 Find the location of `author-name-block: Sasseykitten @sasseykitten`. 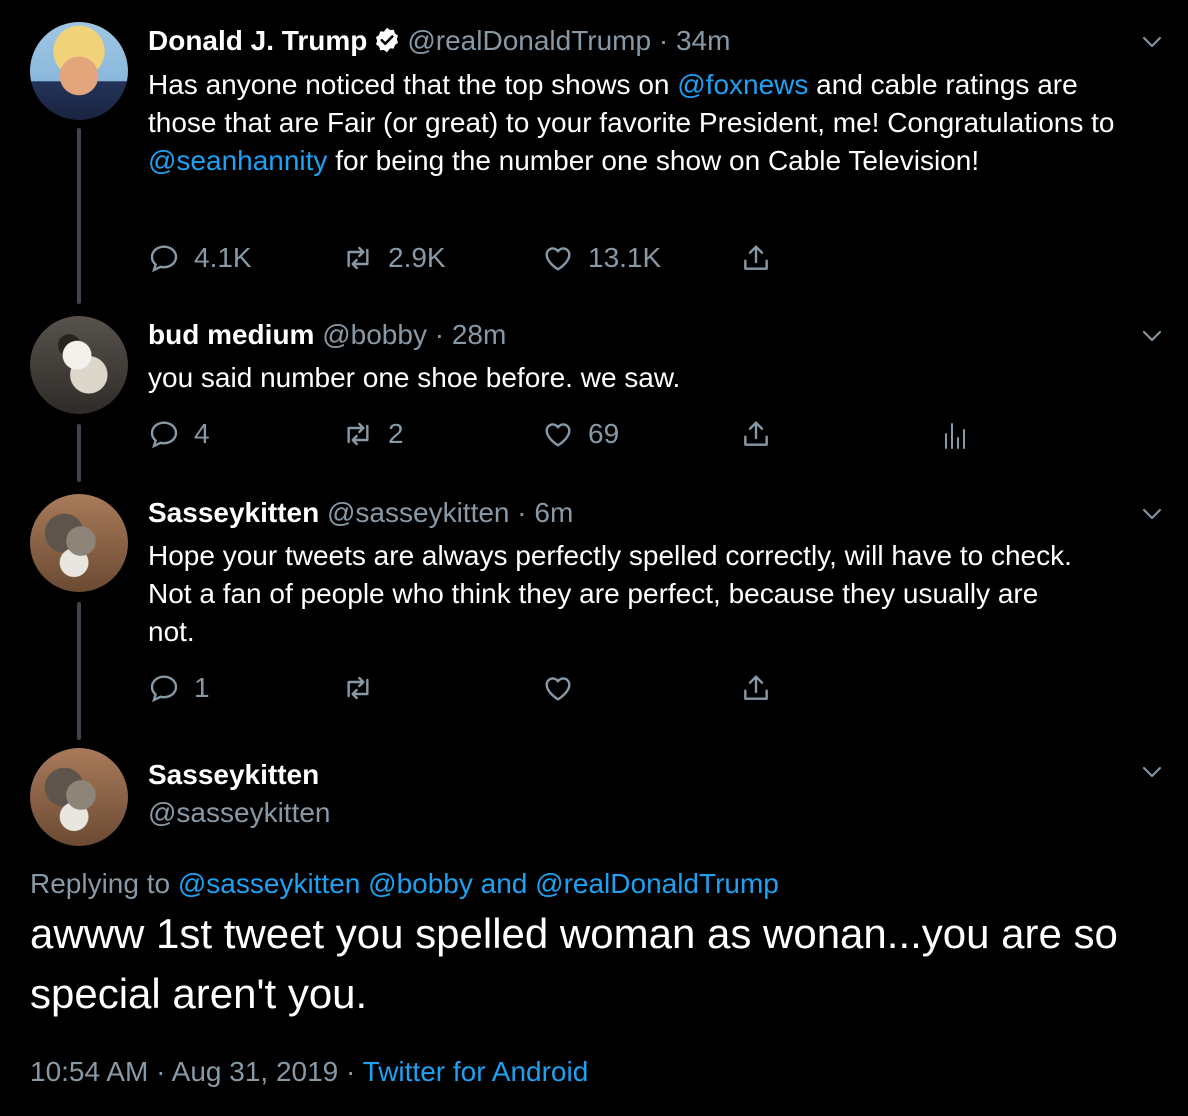

author-name-block: Sasseykitten @sasseykitten is located at coordinates (239, 794).